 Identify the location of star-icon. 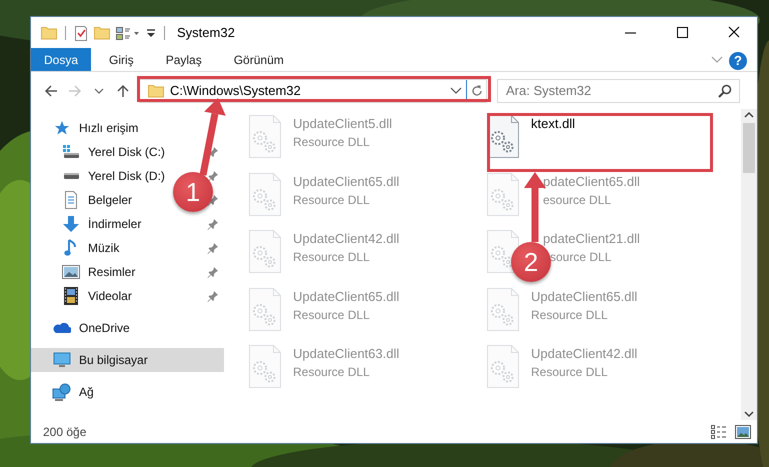
(62, 128).